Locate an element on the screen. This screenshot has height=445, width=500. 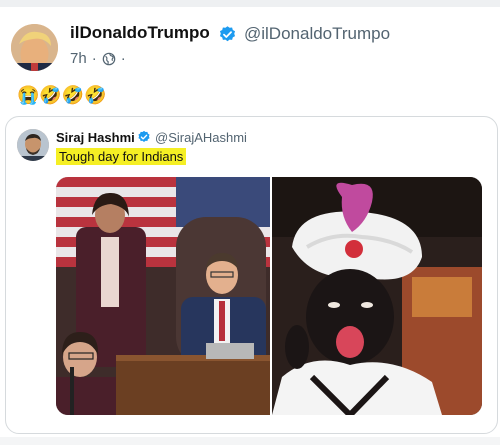
globe-icon is located at coordinates (108, 58).